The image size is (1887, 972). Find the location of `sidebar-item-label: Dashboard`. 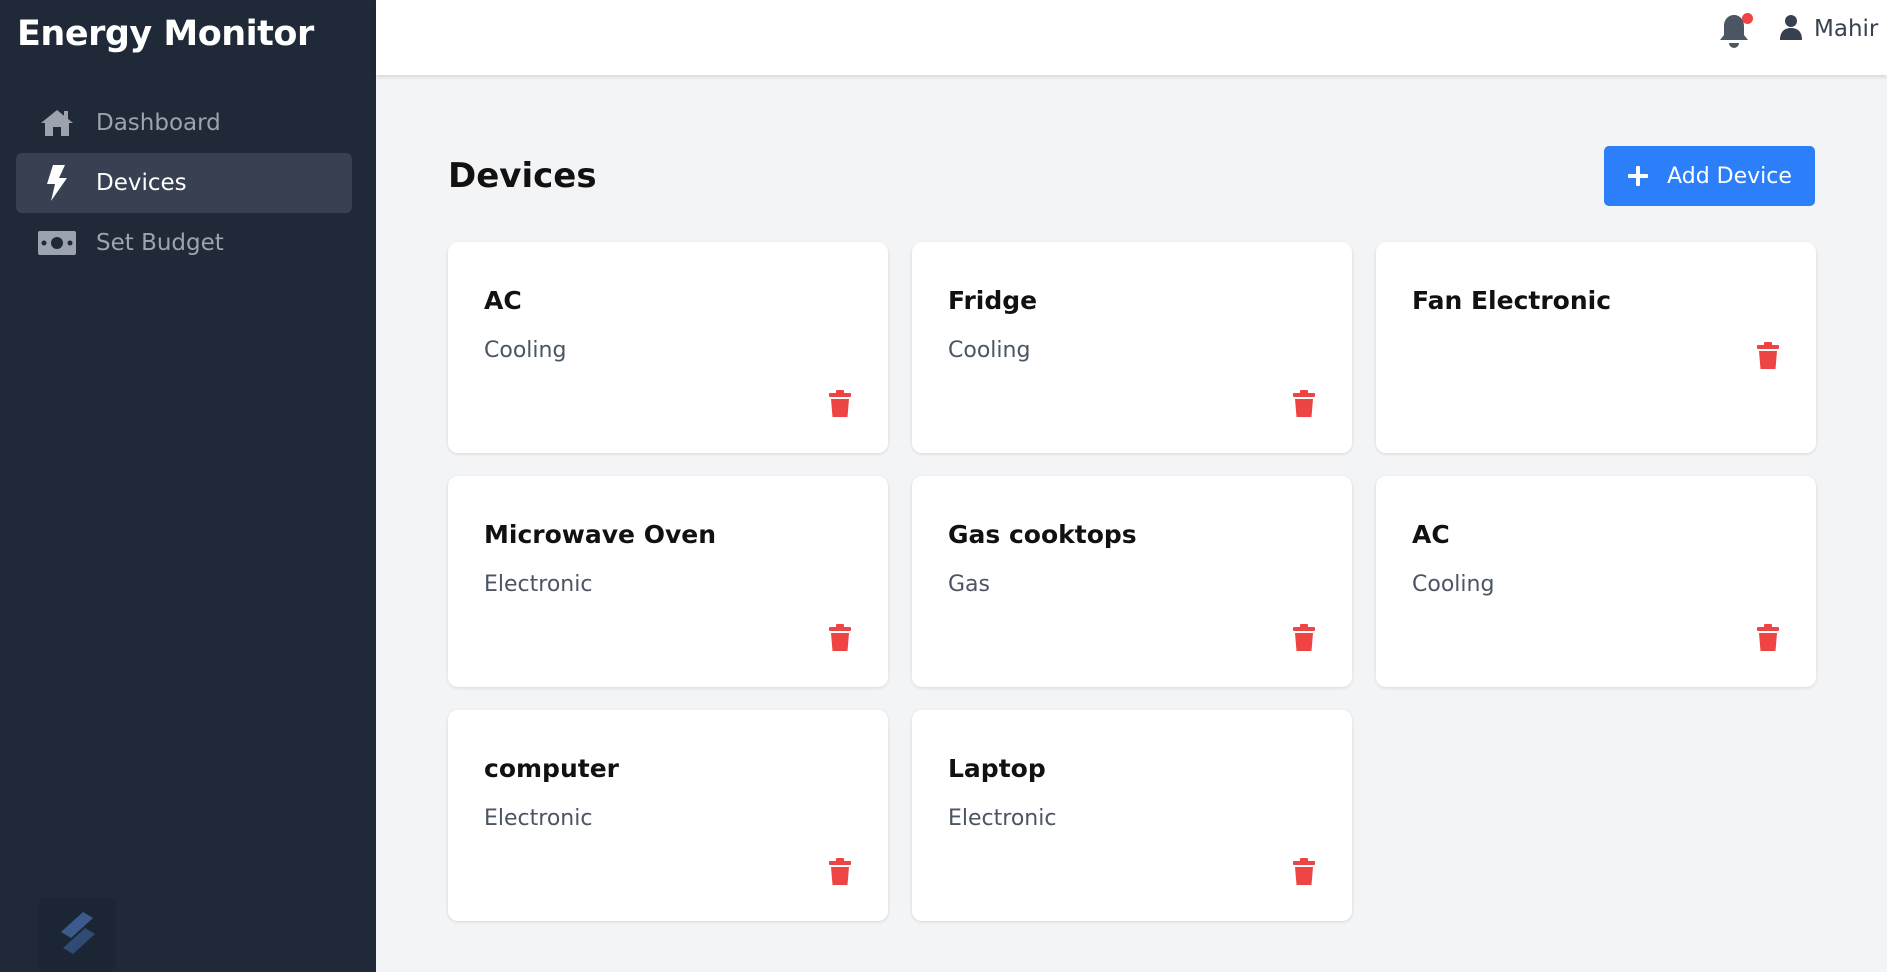

sidebar-item-label: Dashboard is located at coordinates (158, 123).